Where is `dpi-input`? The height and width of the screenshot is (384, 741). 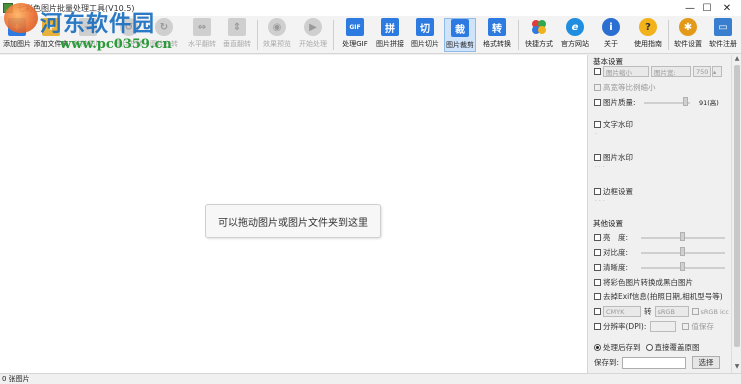 dpi-input is located at coordinates (663, 326).